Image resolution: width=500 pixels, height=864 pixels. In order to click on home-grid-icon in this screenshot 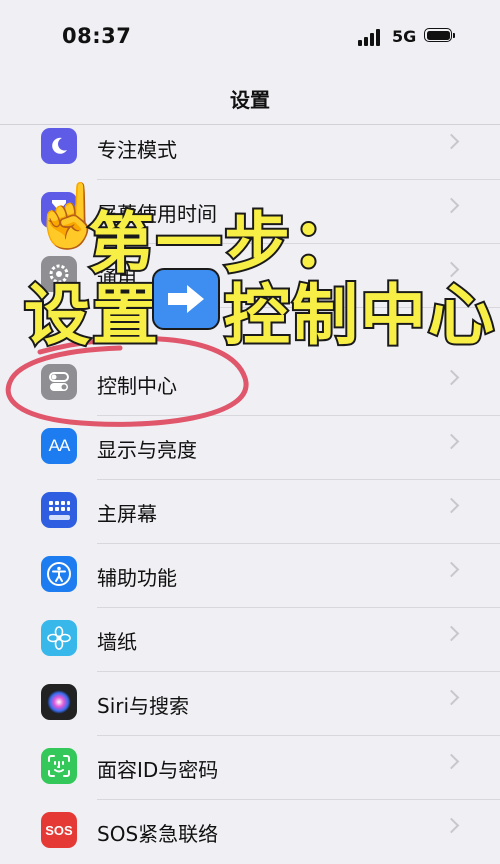, I will do `click(59, 510)`.